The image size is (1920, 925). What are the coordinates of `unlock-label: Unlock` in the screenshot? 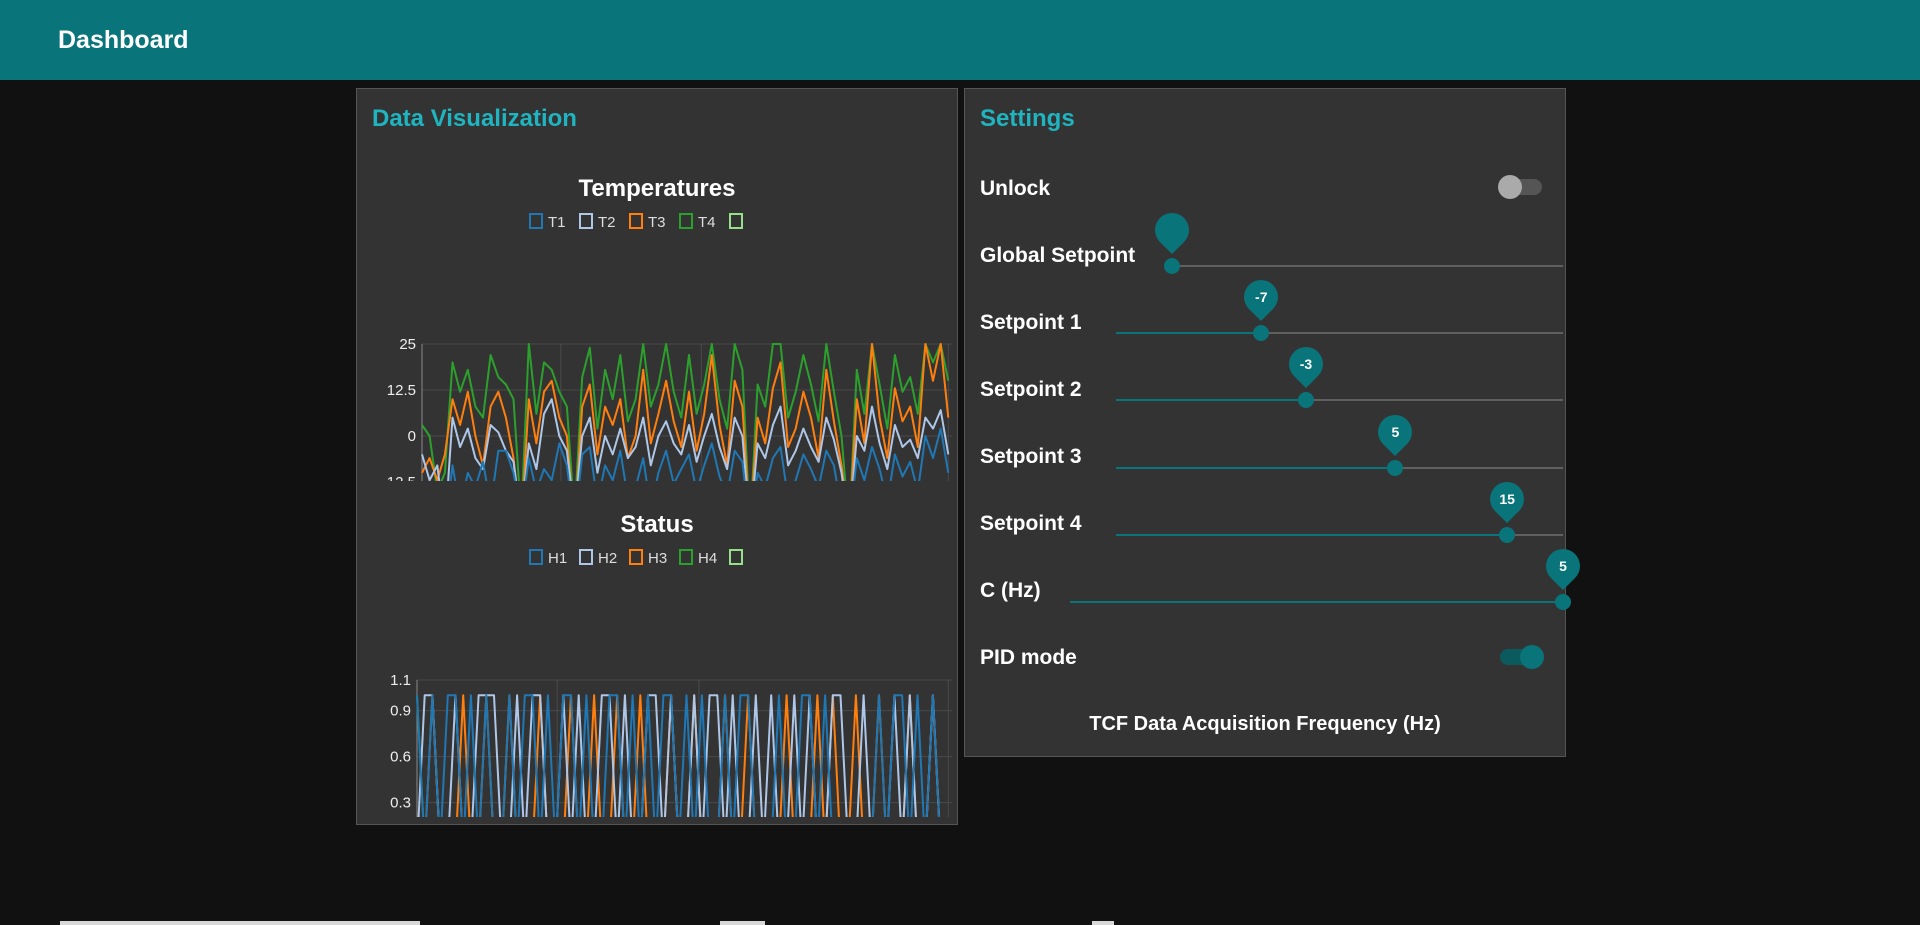 It's located at (1015, 188).